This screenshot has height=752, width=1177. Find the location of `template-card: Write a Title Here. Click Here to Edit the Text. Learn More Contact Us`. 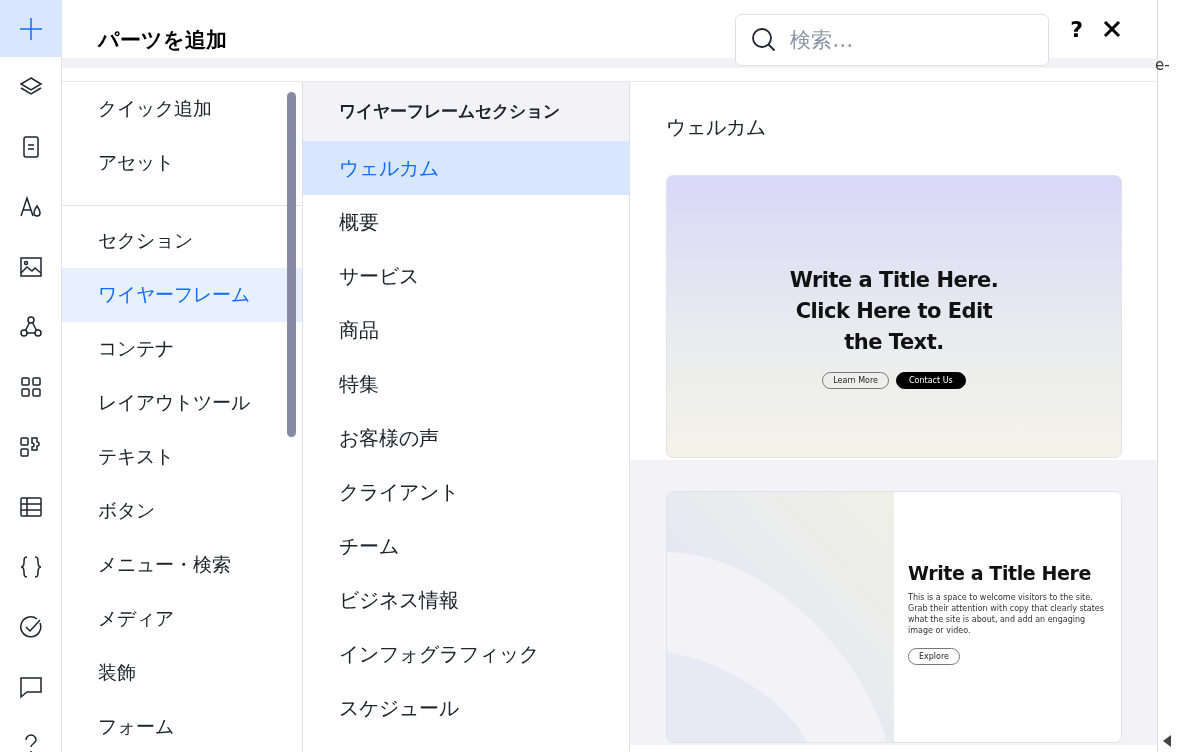

template-card: Write a Title Here. Click Here to Edit the Text. Learn More Contact Us is located at coordinates (894, 316).